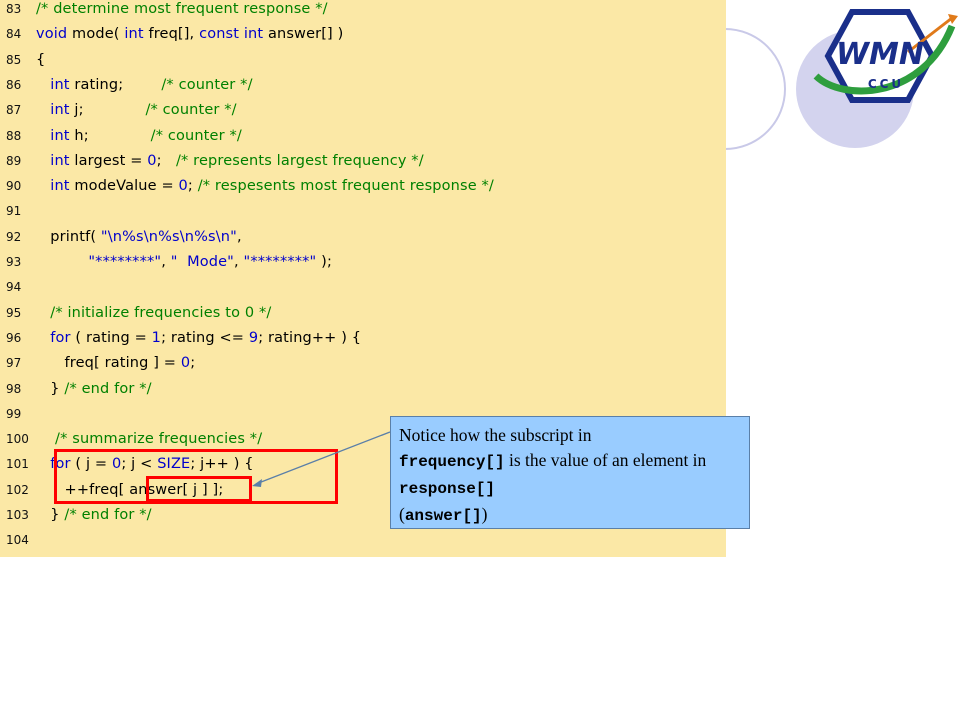 This screenshot has height=720, width=960. Describe the element at coordinates (14, 312) in the screenshot. I see `line-number: 95` at that location.